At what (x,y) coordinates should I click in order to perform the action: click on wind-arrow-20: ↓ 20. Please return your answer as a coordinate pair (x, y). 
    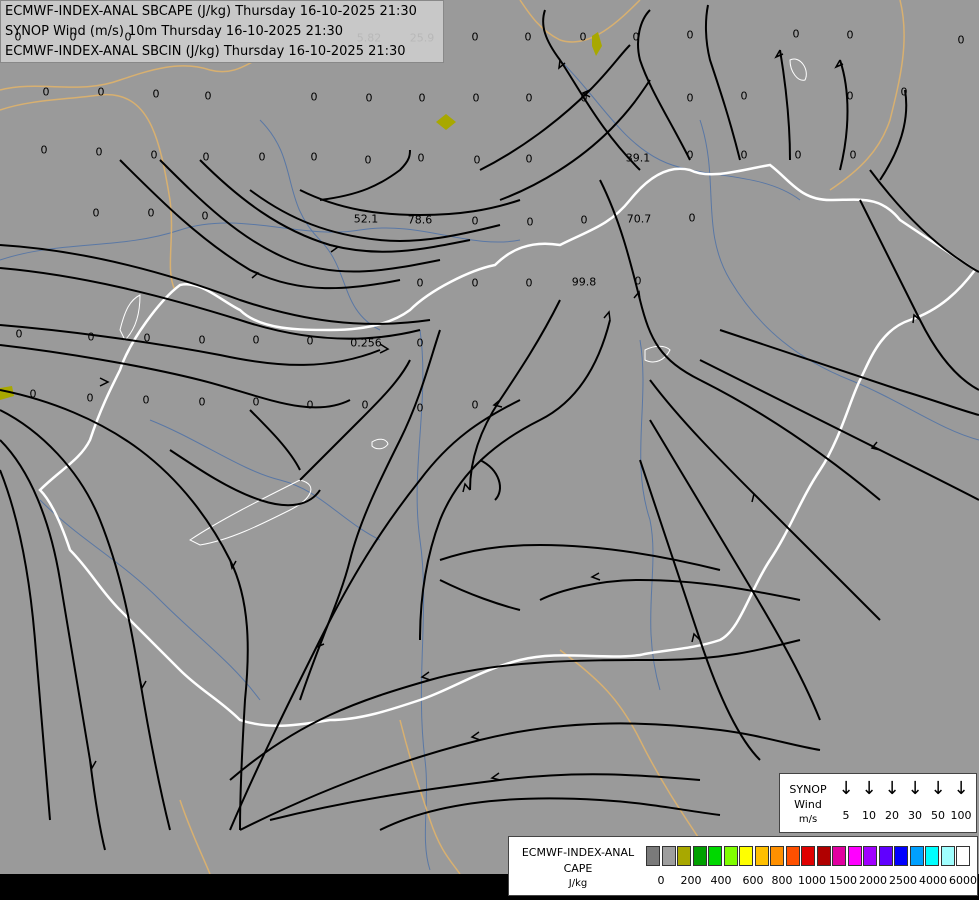
    Looking at the image, I should click on (892, 800).